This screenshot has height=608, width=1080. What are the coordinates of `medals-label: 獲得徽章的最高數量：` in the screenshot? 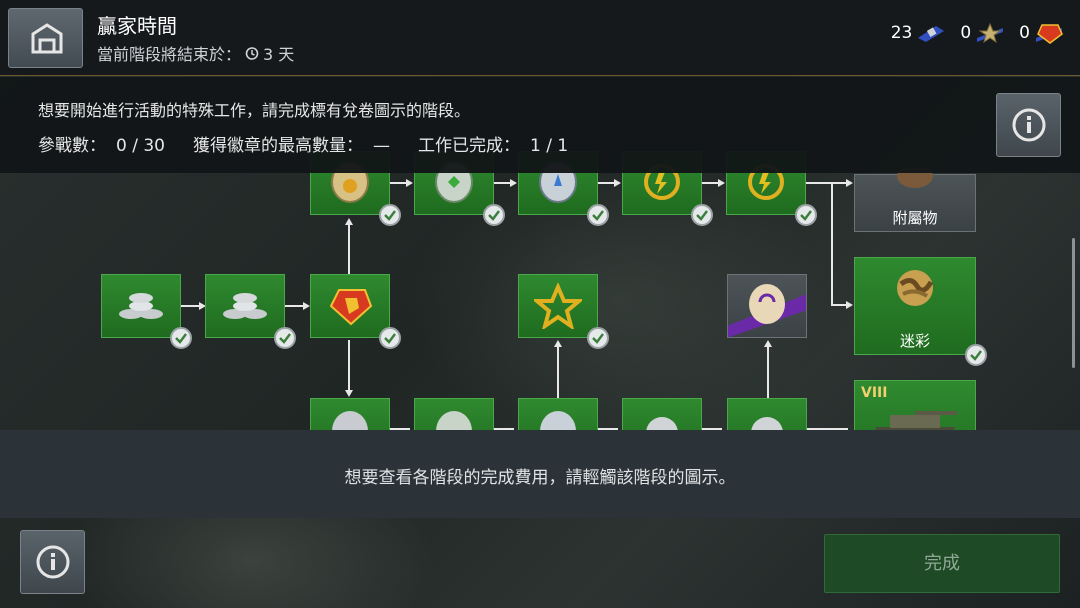 It's located at (277, 146).